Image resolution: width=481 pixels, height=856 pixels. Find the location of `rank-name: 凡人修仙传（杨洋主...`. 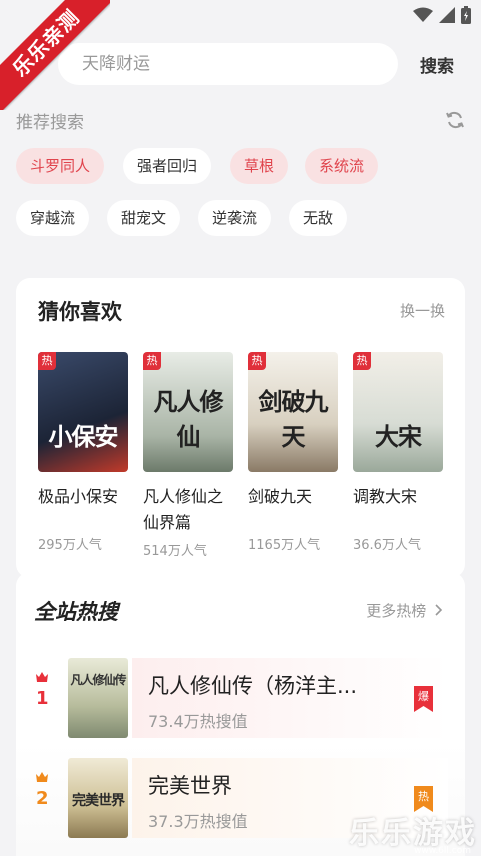

rank-name: 凡人修仙传（杨洋主... is located at coordinates (252, 685).